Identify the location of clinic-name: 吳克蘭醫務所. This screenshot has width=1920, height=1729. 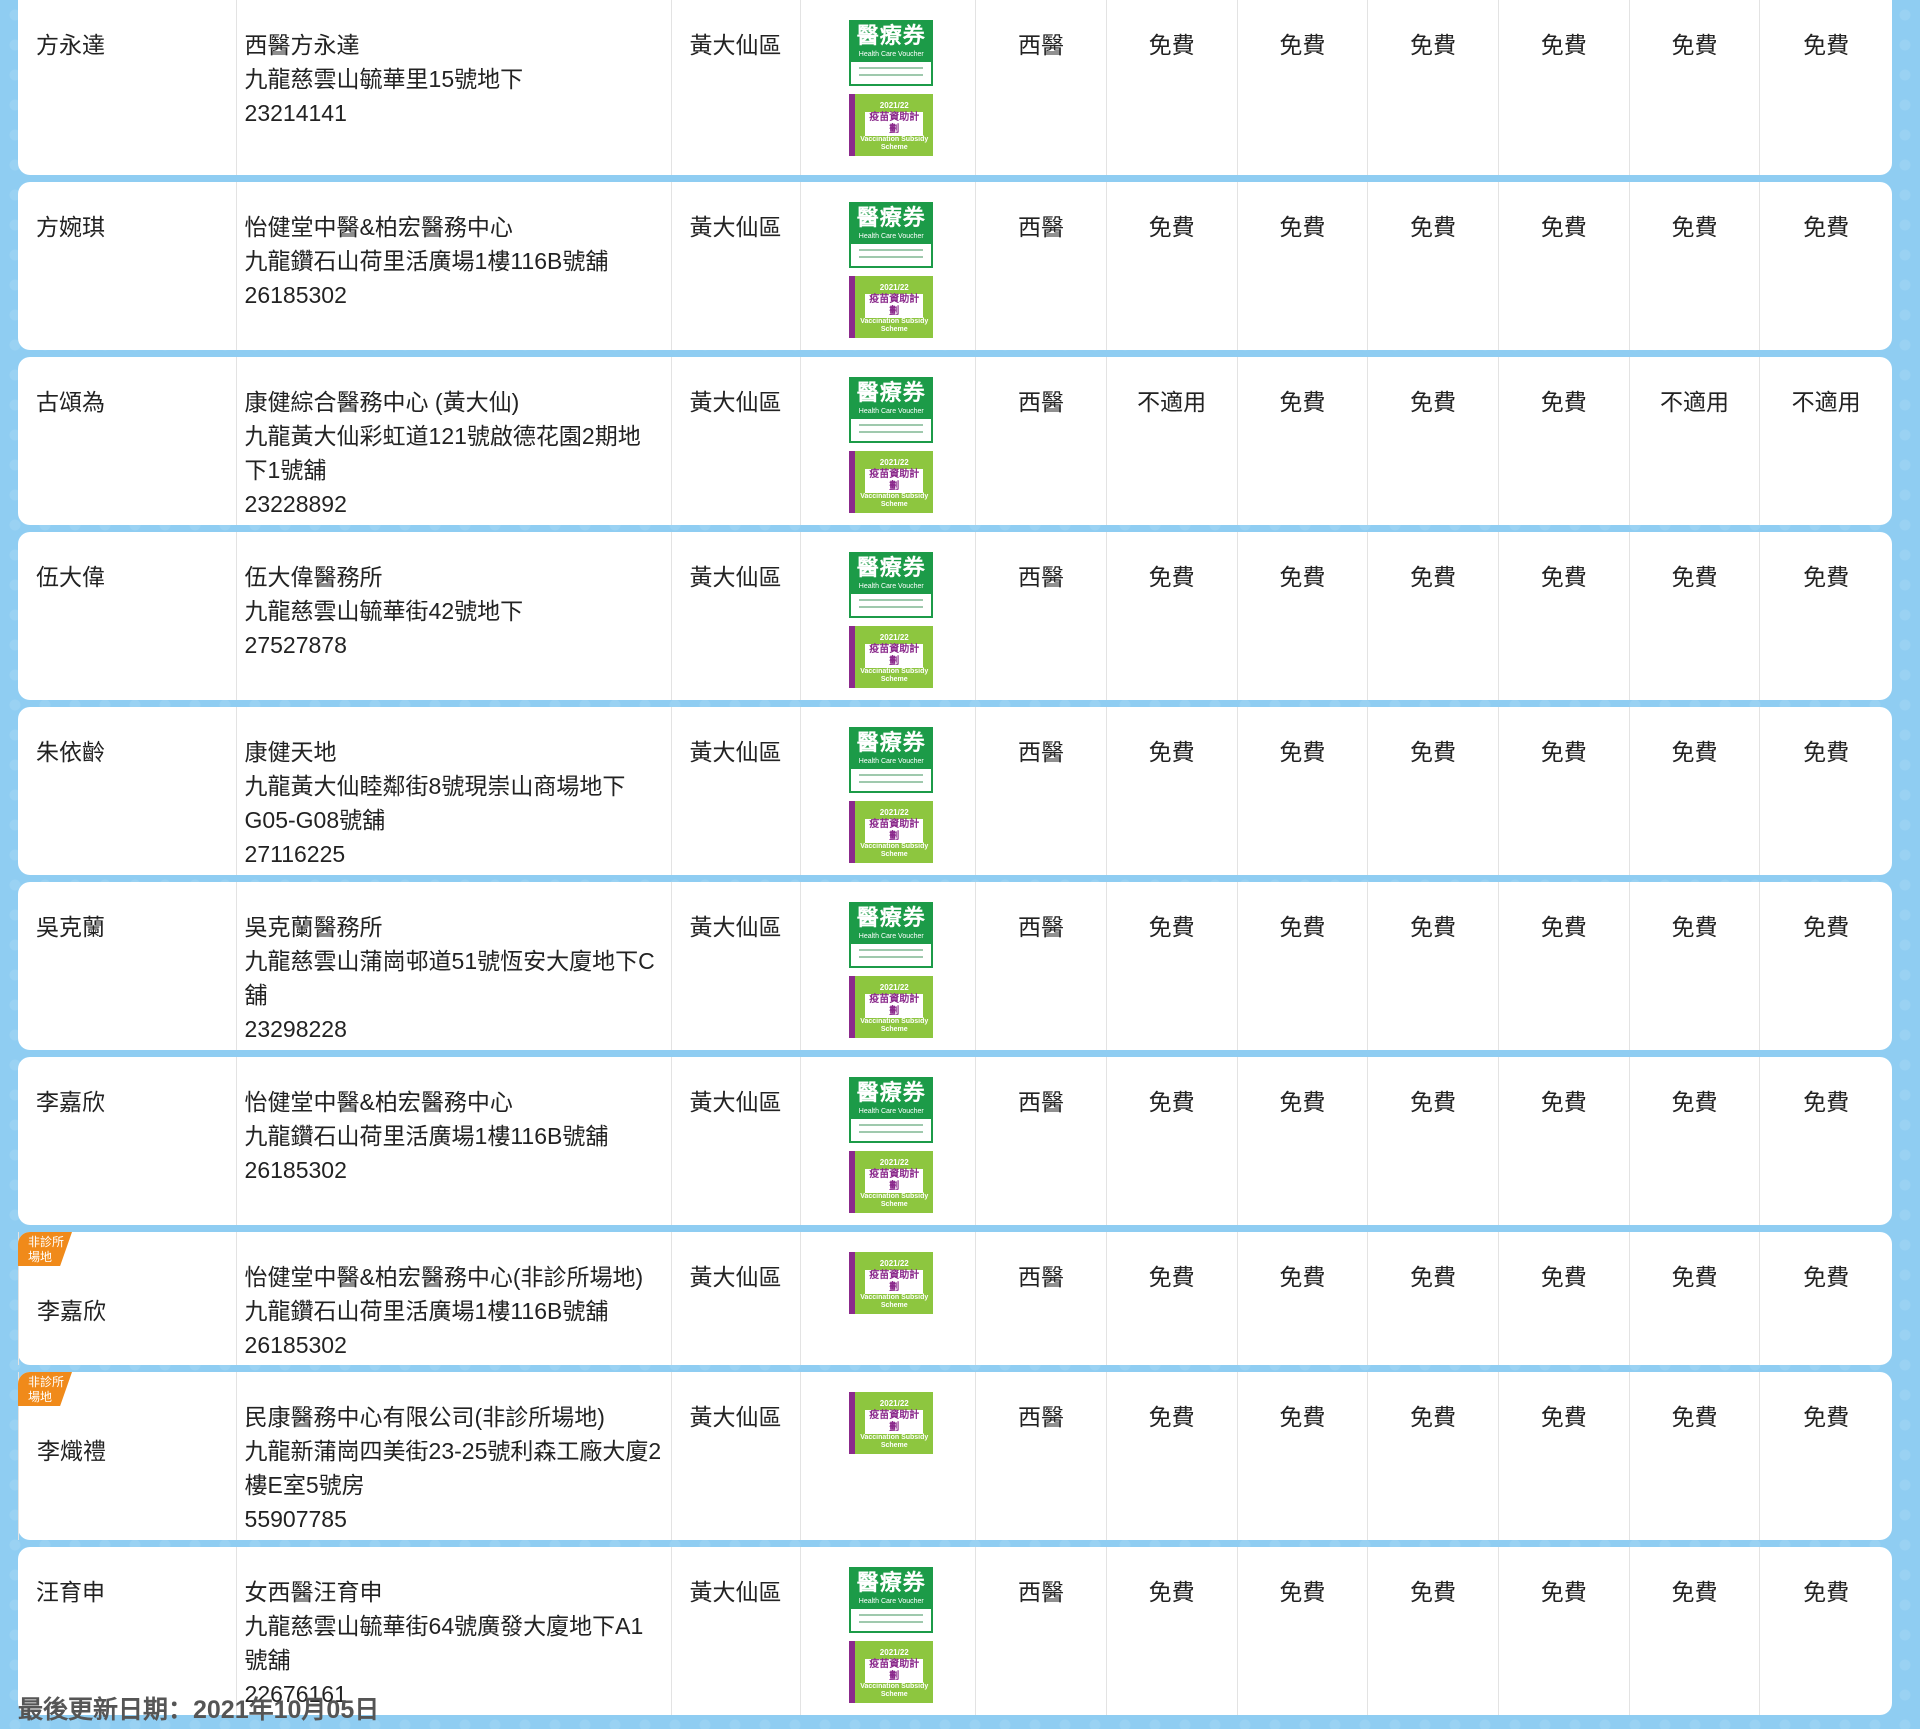
(313, 927).